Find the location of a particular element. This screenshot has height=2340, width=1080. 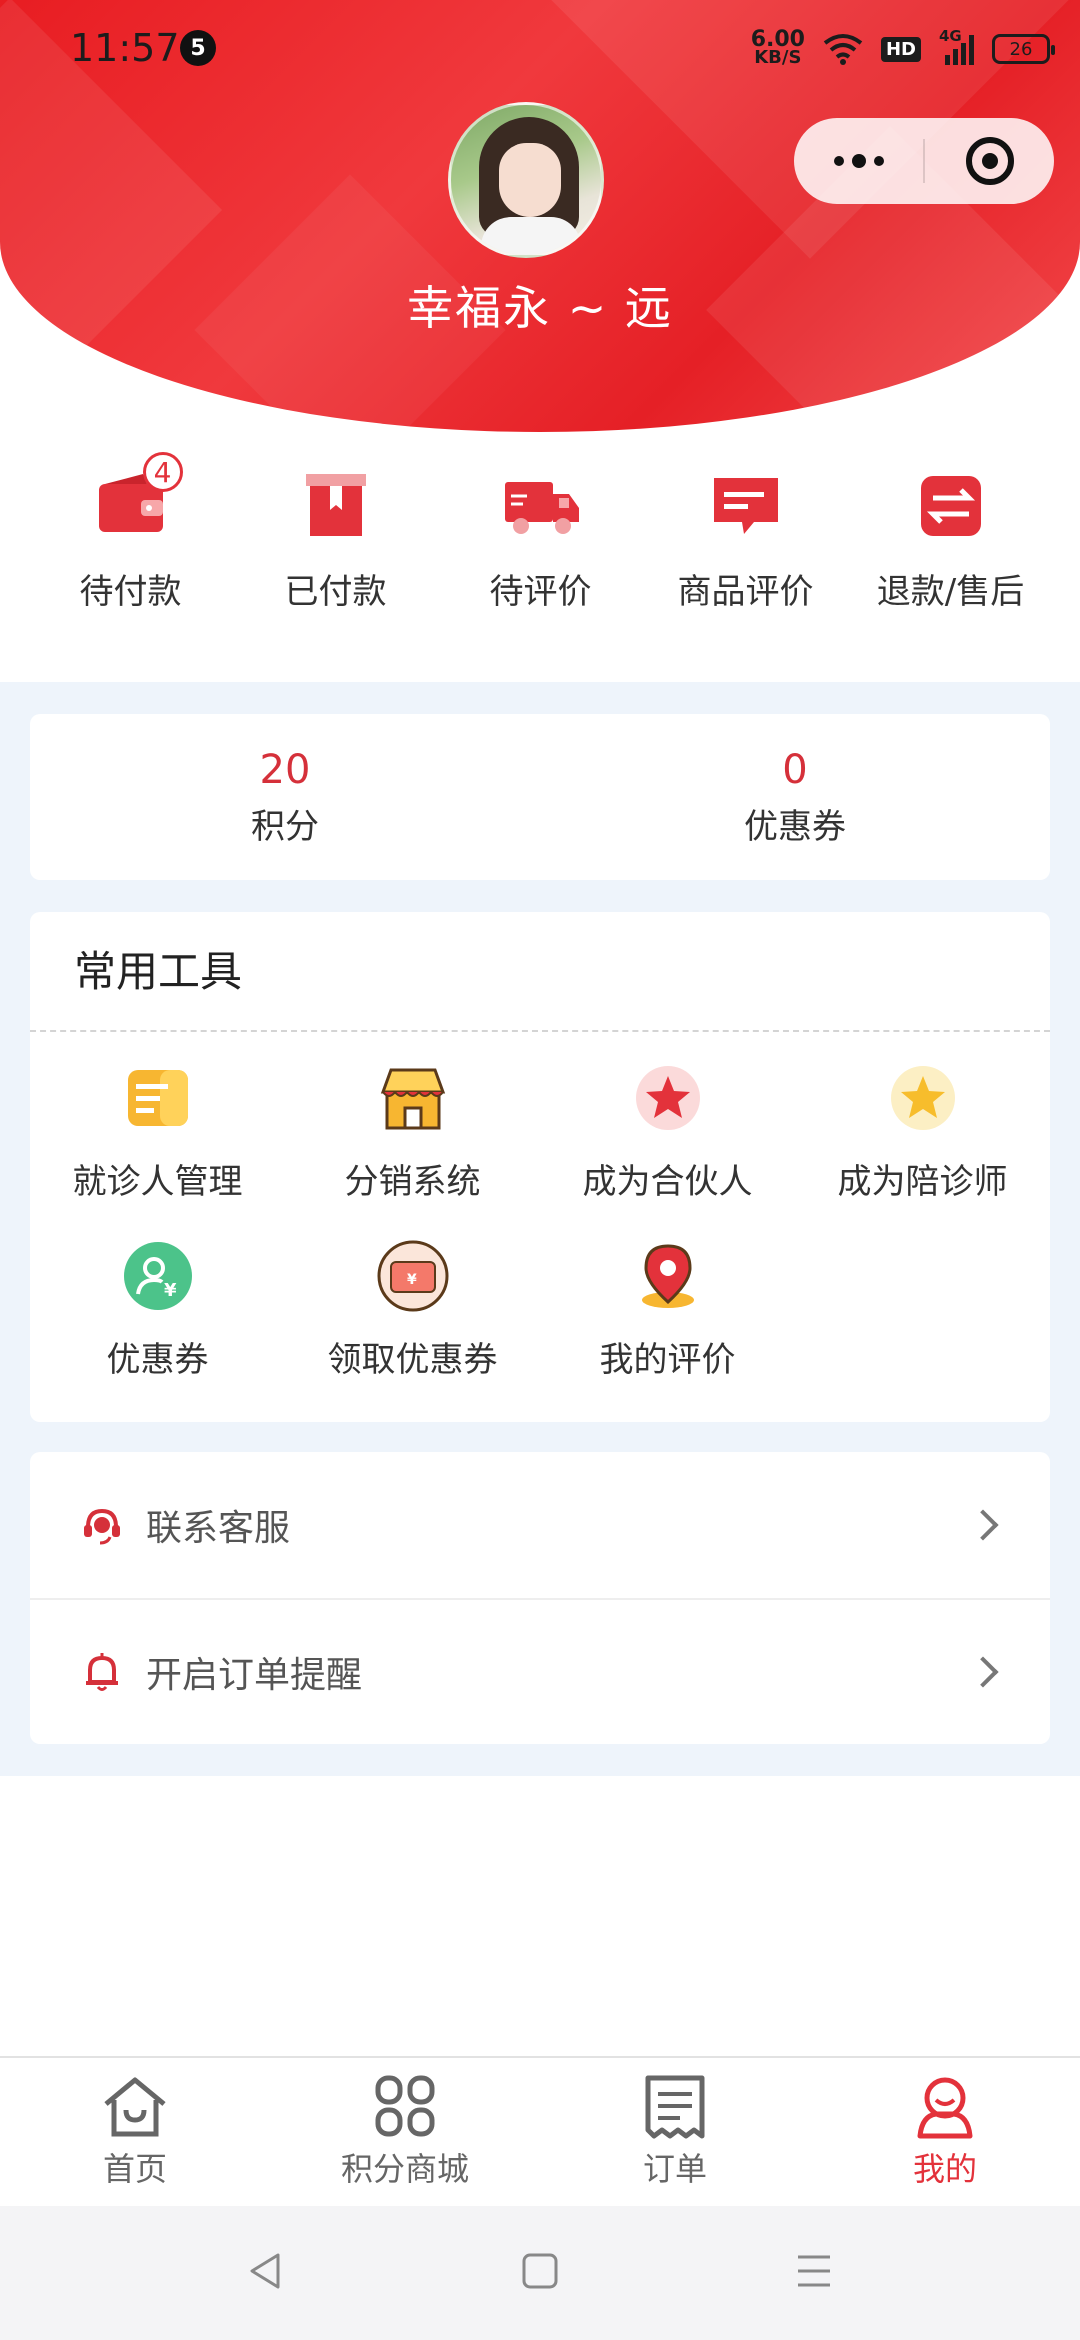

status-bar: 11:57 5 6.00 KB/S HD 4G 26 is located at coordinates (540, 48).